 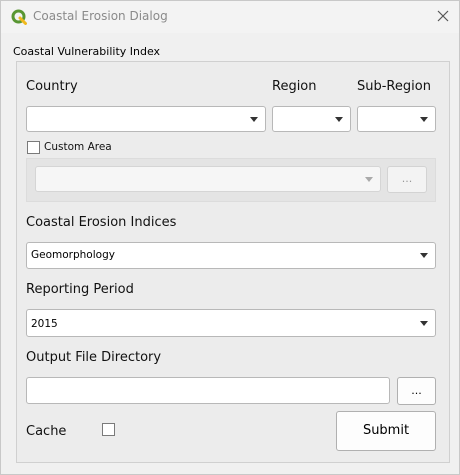 I want to click on group-title: Coastal Vulnerability Index, so click(x=87, y=51).